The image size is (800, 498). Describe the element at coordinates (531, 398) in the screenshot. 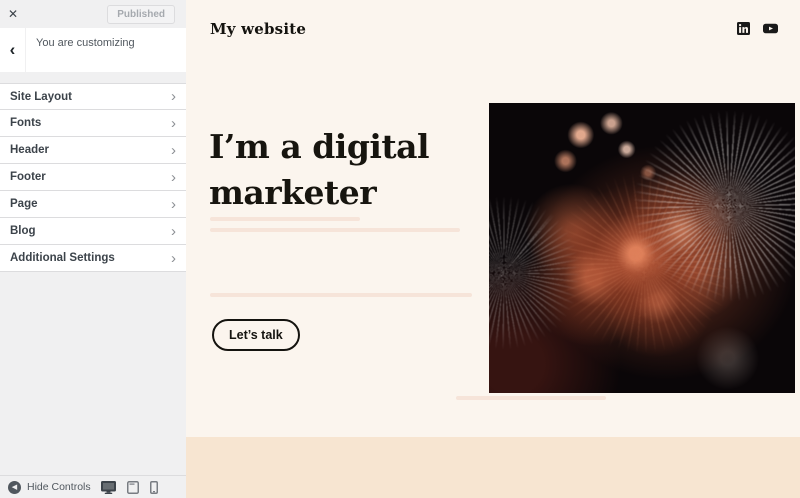

I see `placeholder-caption-line` at that location.